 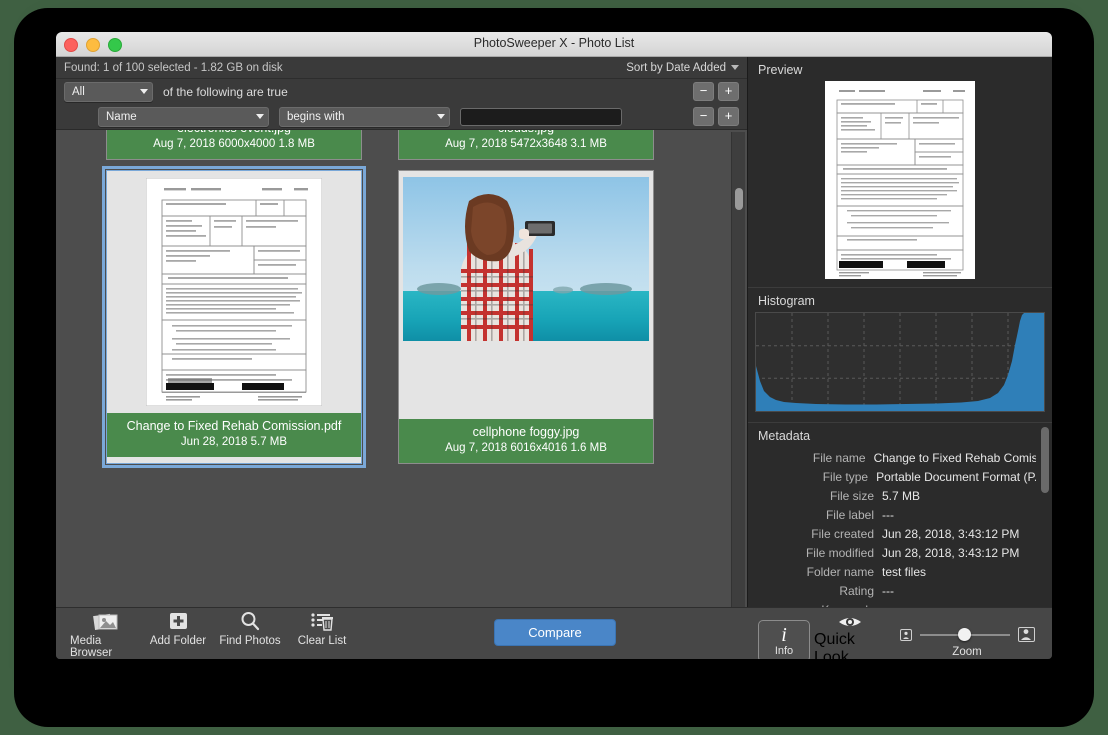 I want to click on info-button: i Info, so click(x=784, y=639).